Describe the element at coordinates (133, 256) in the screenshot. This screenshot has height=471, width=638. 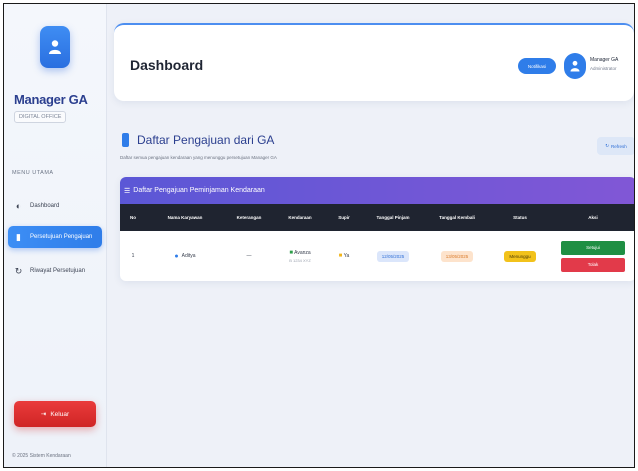
I see `row-number: 1` at that location.